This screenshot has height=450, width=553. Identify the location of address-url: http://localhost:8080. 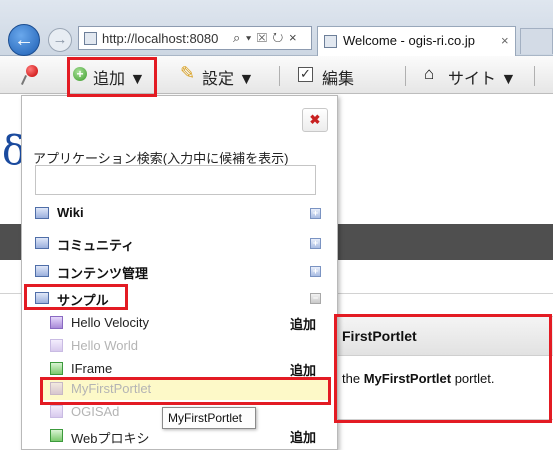
(160, 38).